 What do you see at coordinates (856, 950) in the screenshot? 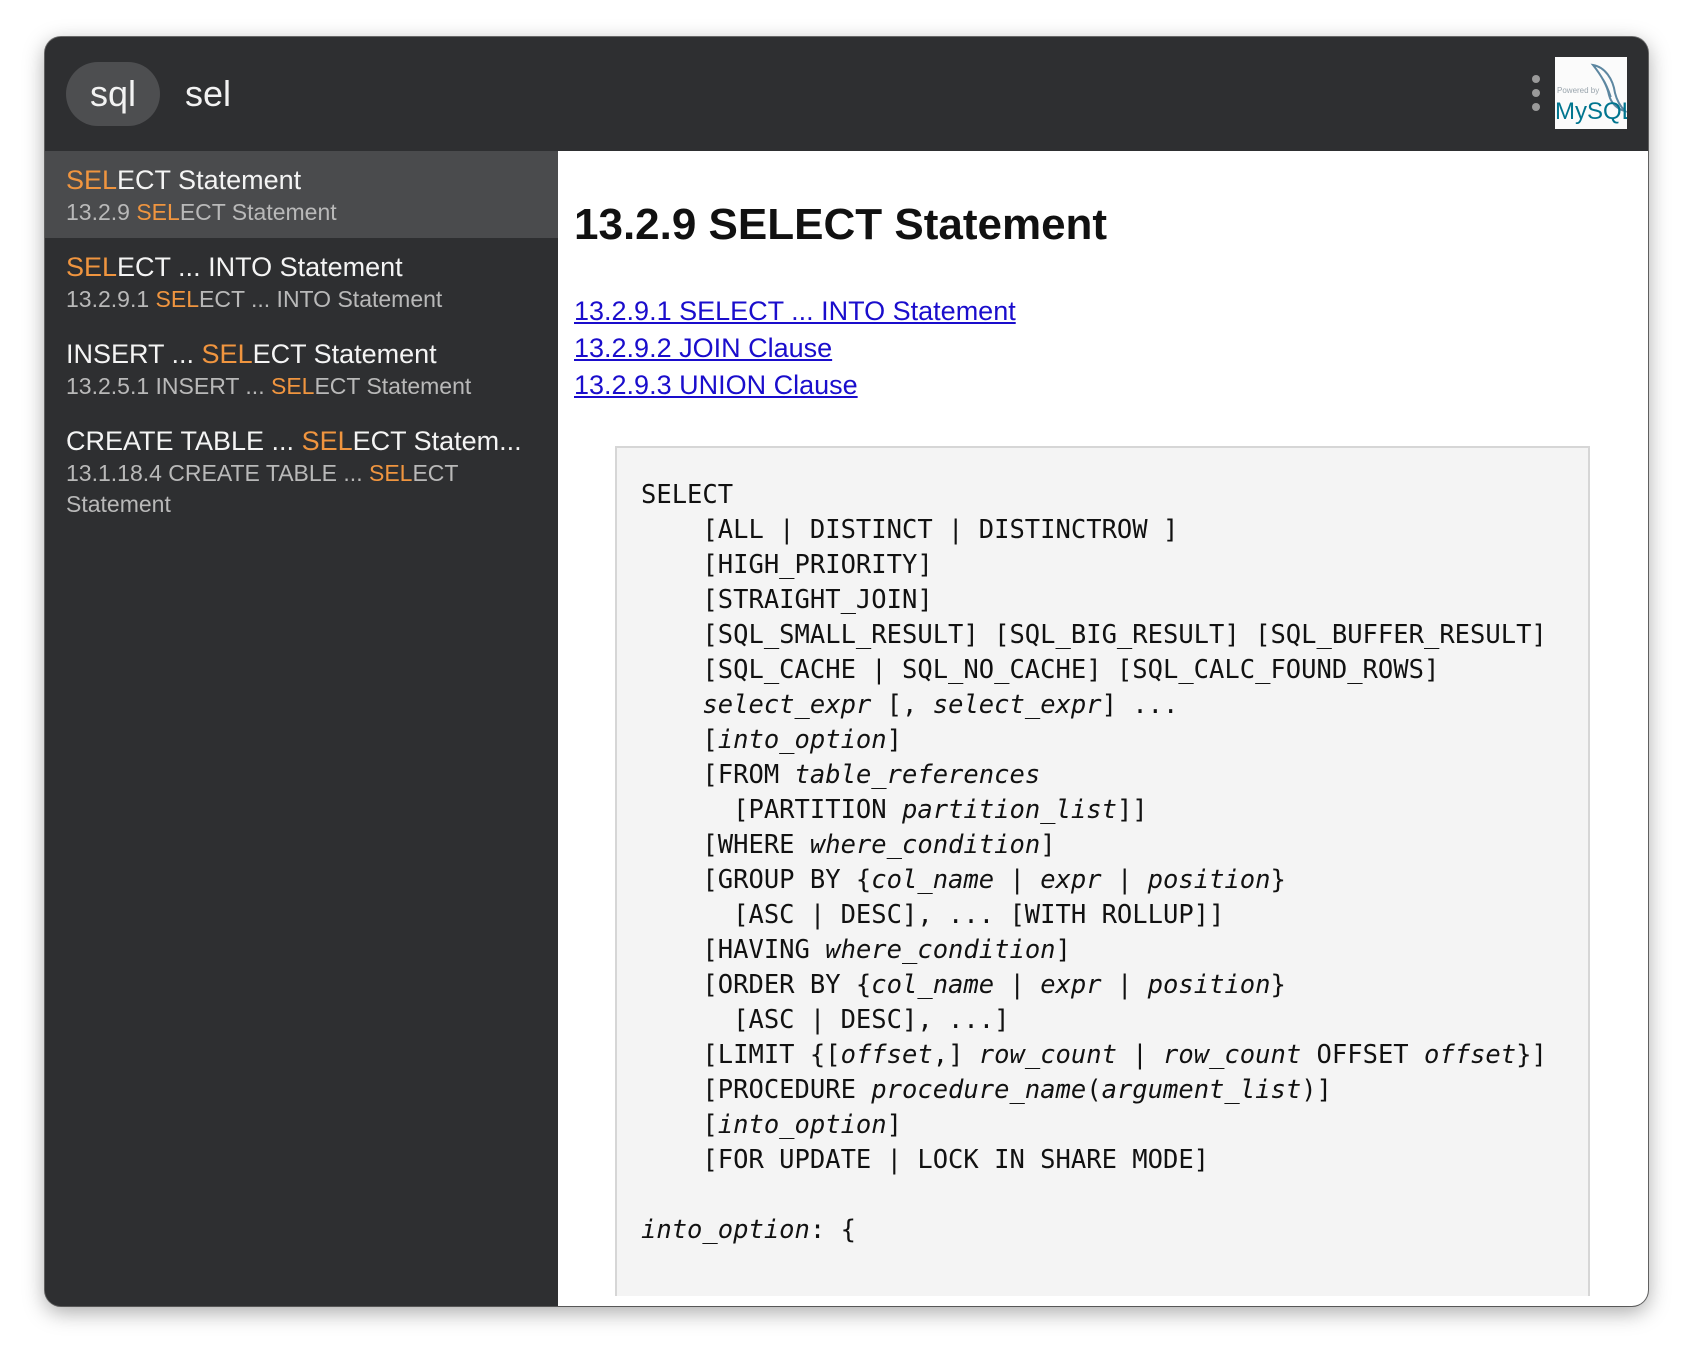
I see `code-line: [HAVING where_condition]` at bounding box center [856, 950].